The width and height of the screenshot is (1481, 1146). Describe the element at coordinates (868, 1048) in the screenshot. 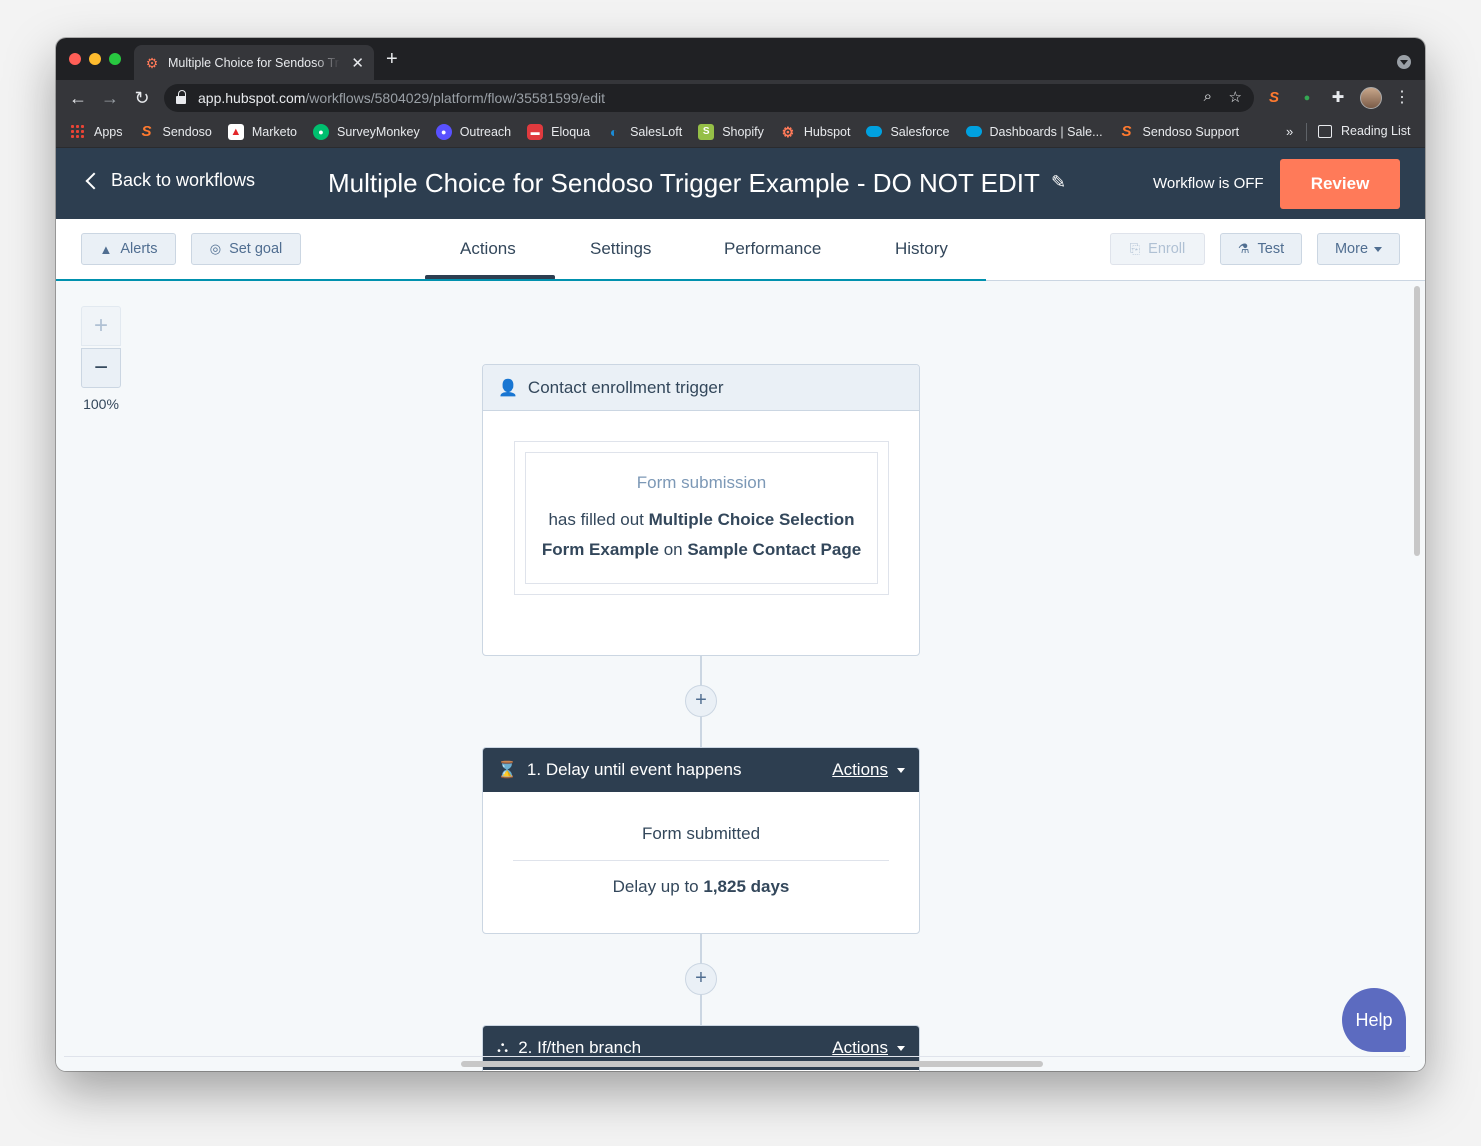

I see `step2-actions-dropdown: Actions` at that location.